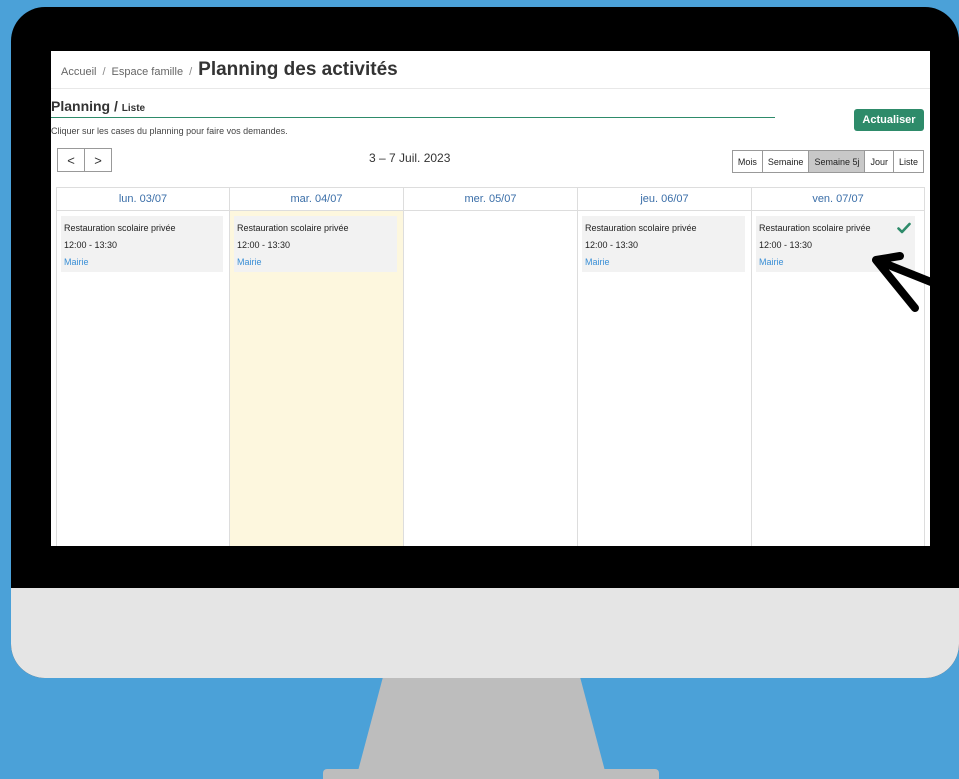 Image resolution: width=959 pixels, height=779 pixels. Describe the element at coordinates (485, 633) in the screenshot. I see `monitor-chin` at that location.